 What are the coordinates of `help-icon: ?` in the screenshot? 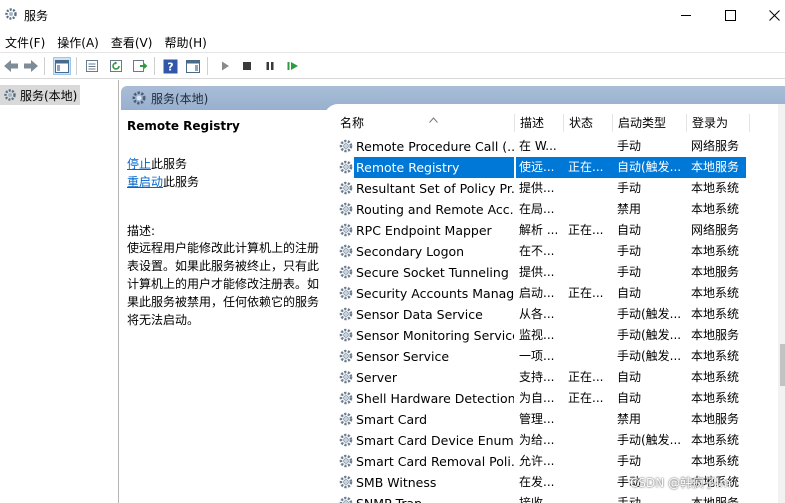 It's located at (170, 66).